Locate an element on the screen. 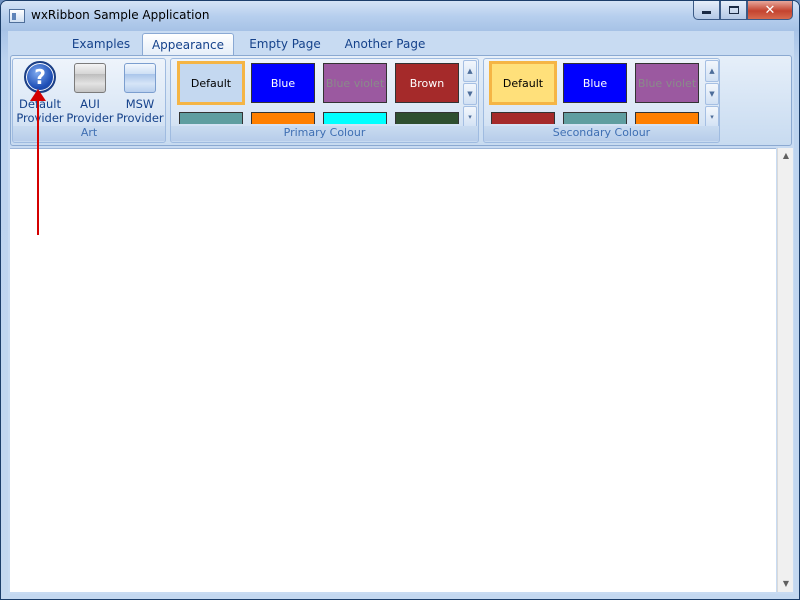 The width and height of the screenshot is (800, 600). secondary-swatch-brown is located at coordinates (523, 118).